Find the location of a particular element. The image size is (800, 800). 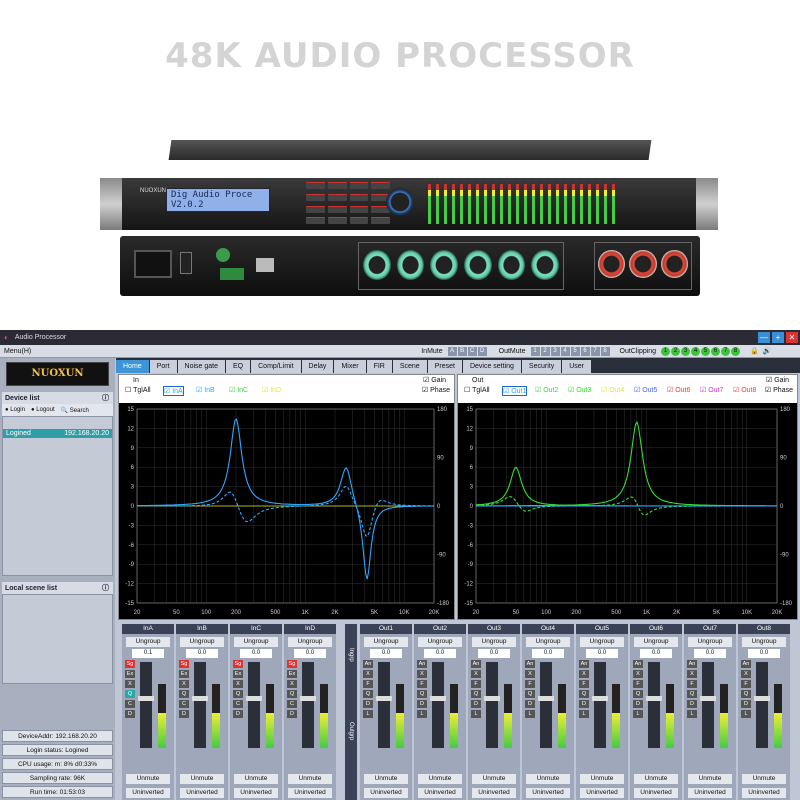

tab-preset: Preset is located at coordinates (444, 366).